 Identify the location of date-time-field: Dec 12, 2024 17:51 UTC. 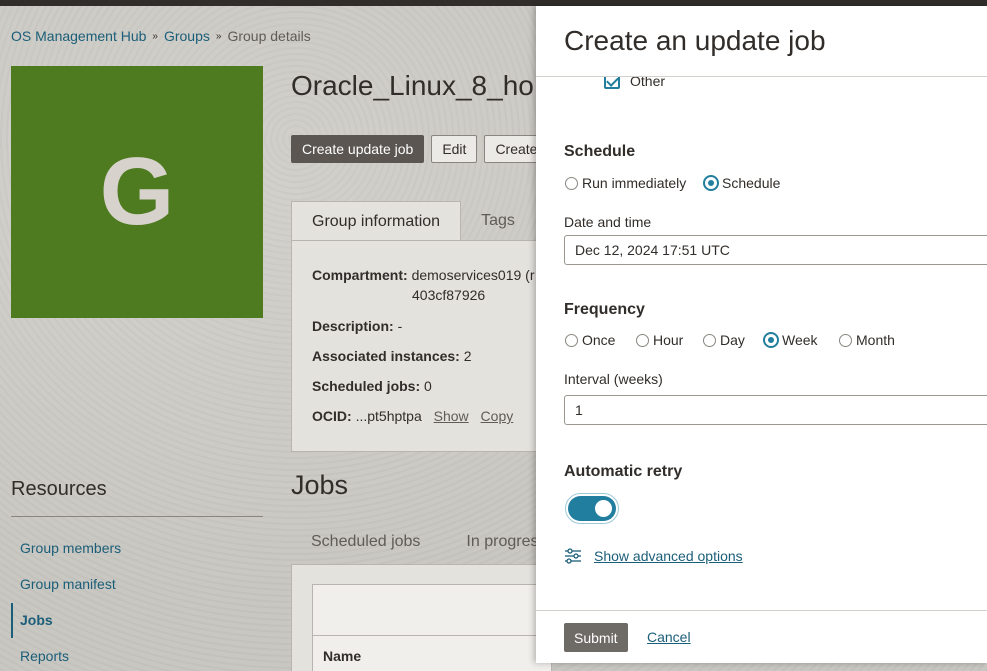
(775, 250).